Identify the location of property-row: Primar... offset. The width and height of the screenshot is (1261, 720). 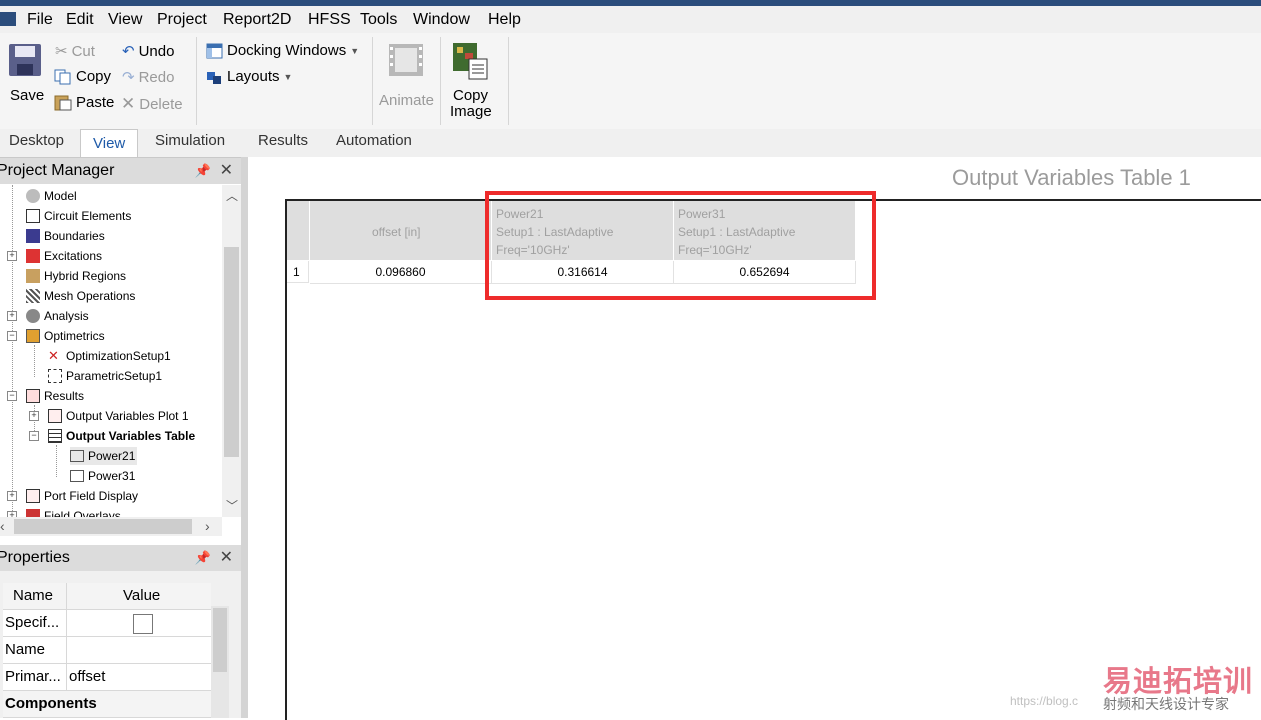
(107, 677).